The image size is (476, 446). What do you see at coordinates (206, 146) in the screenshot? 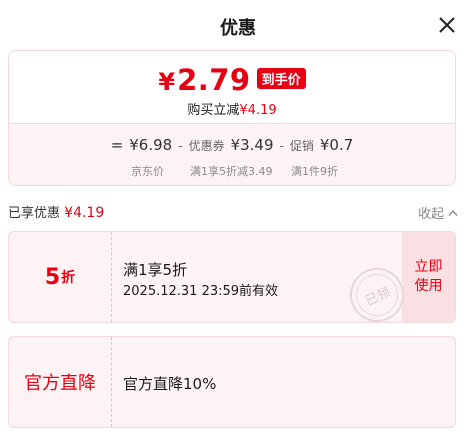
I see `coupon-label: 优惠券` at bounding box center [206, 146].